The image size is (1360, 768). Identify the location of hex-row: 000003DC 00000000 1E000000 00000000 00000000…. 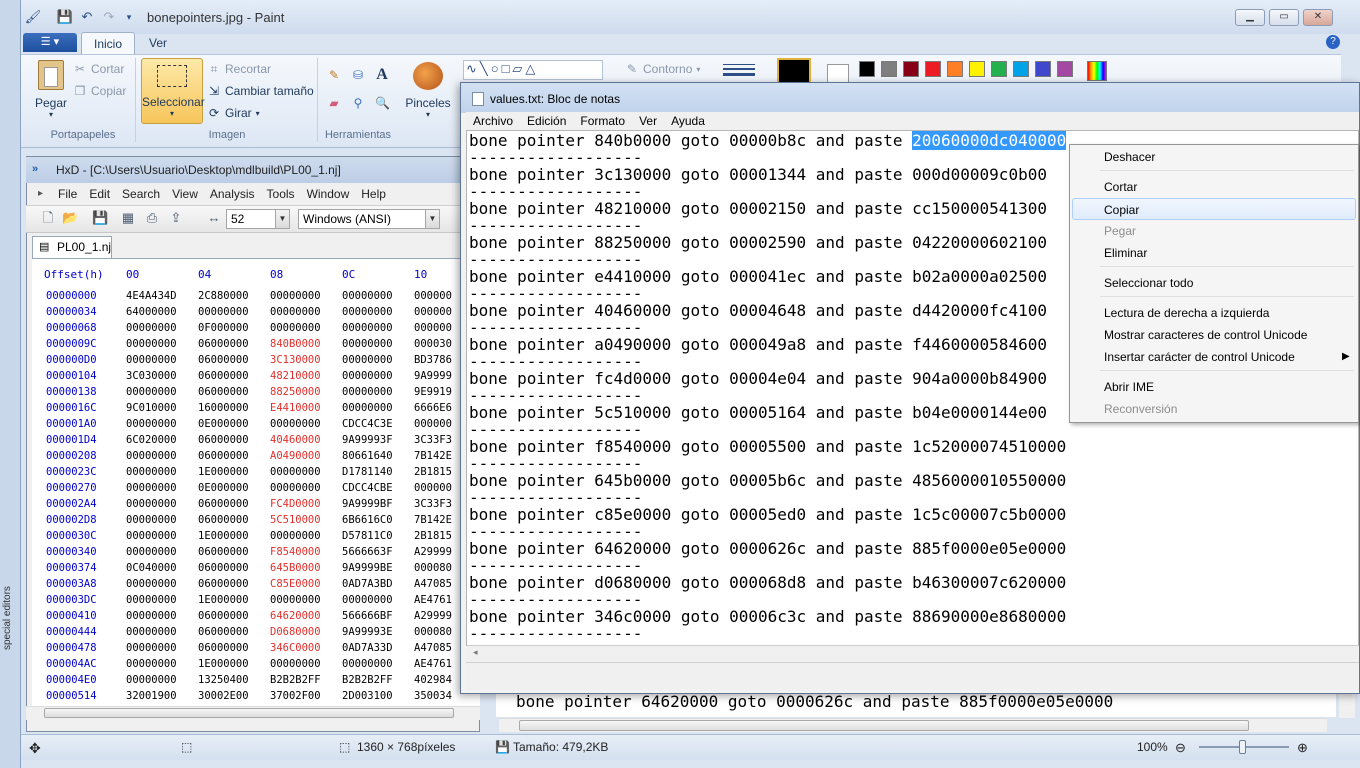
(263, 600).